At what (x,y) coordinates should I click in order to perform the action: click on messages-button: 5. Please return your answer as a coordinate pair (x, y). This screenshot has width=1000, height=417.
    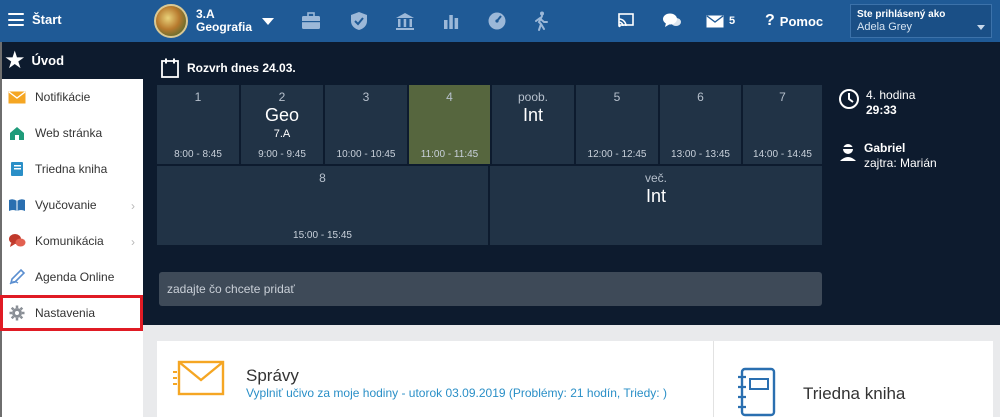
    Looking at the image, I should click on (720, 21).